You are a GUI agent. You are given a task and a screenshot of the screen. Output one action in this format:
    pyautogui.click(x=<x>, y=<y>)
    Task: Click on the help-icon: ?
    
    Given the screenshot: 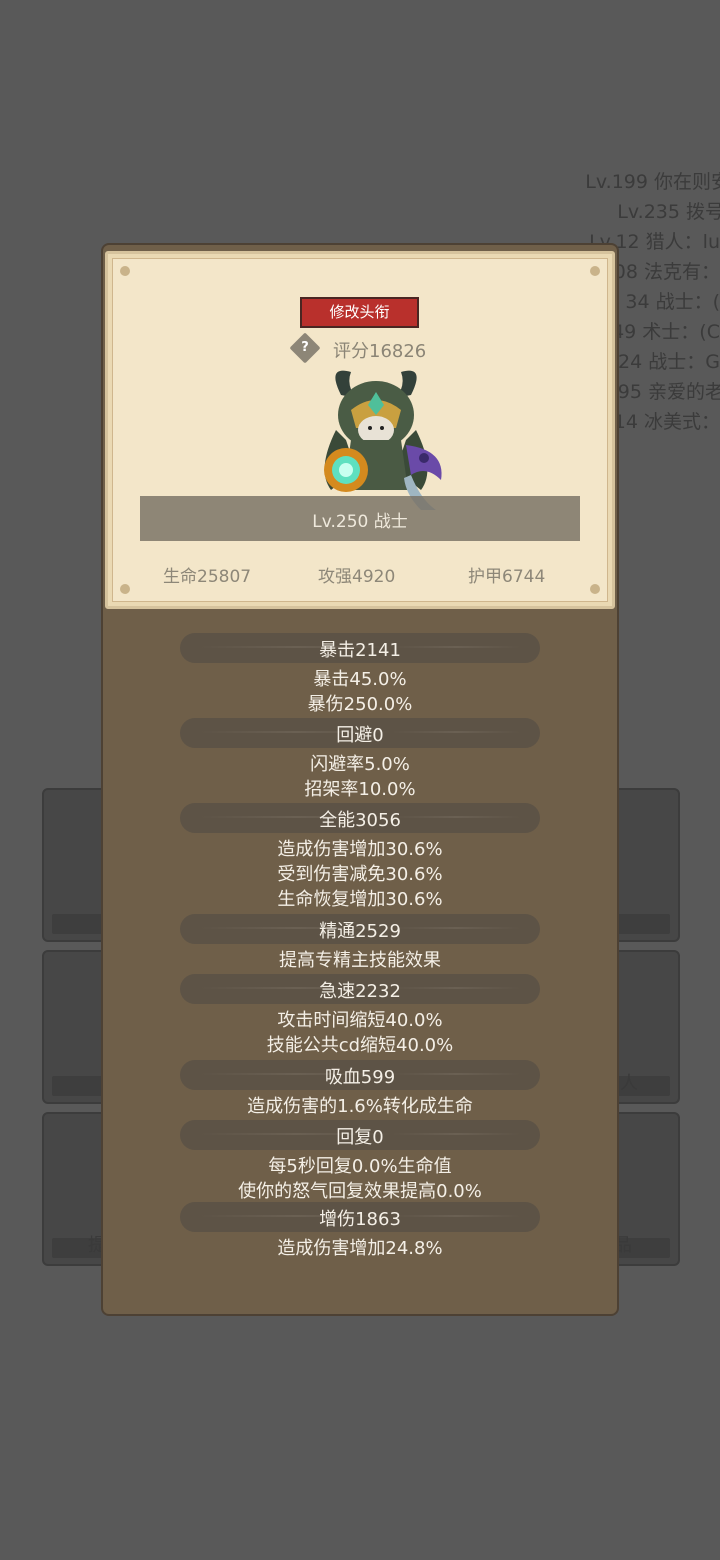 What is the action you would take?
    pyautogui.click(x=305, y=348)
    